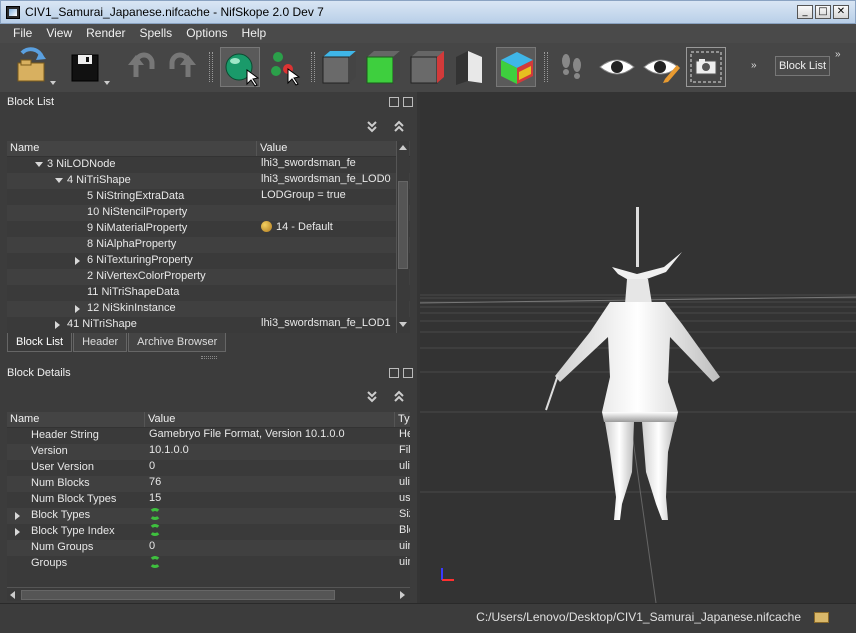  I want to click on menu-view: View, so click(59, 33).